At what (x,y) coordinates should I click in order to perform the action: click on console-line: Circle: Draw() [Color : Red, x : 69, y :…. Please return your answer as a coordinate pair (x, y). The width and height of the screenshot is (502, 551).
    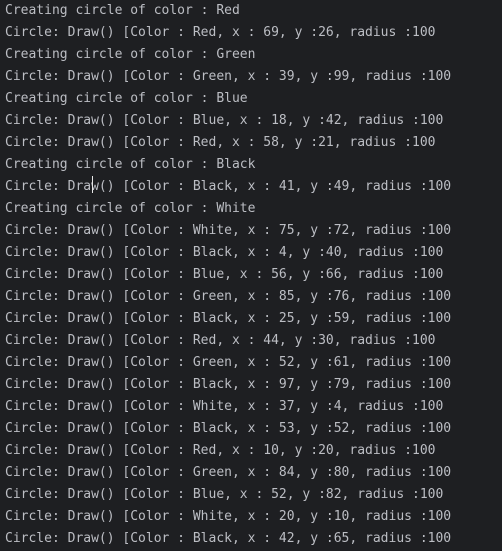
    Looking at the image, I should click on (220, 32).